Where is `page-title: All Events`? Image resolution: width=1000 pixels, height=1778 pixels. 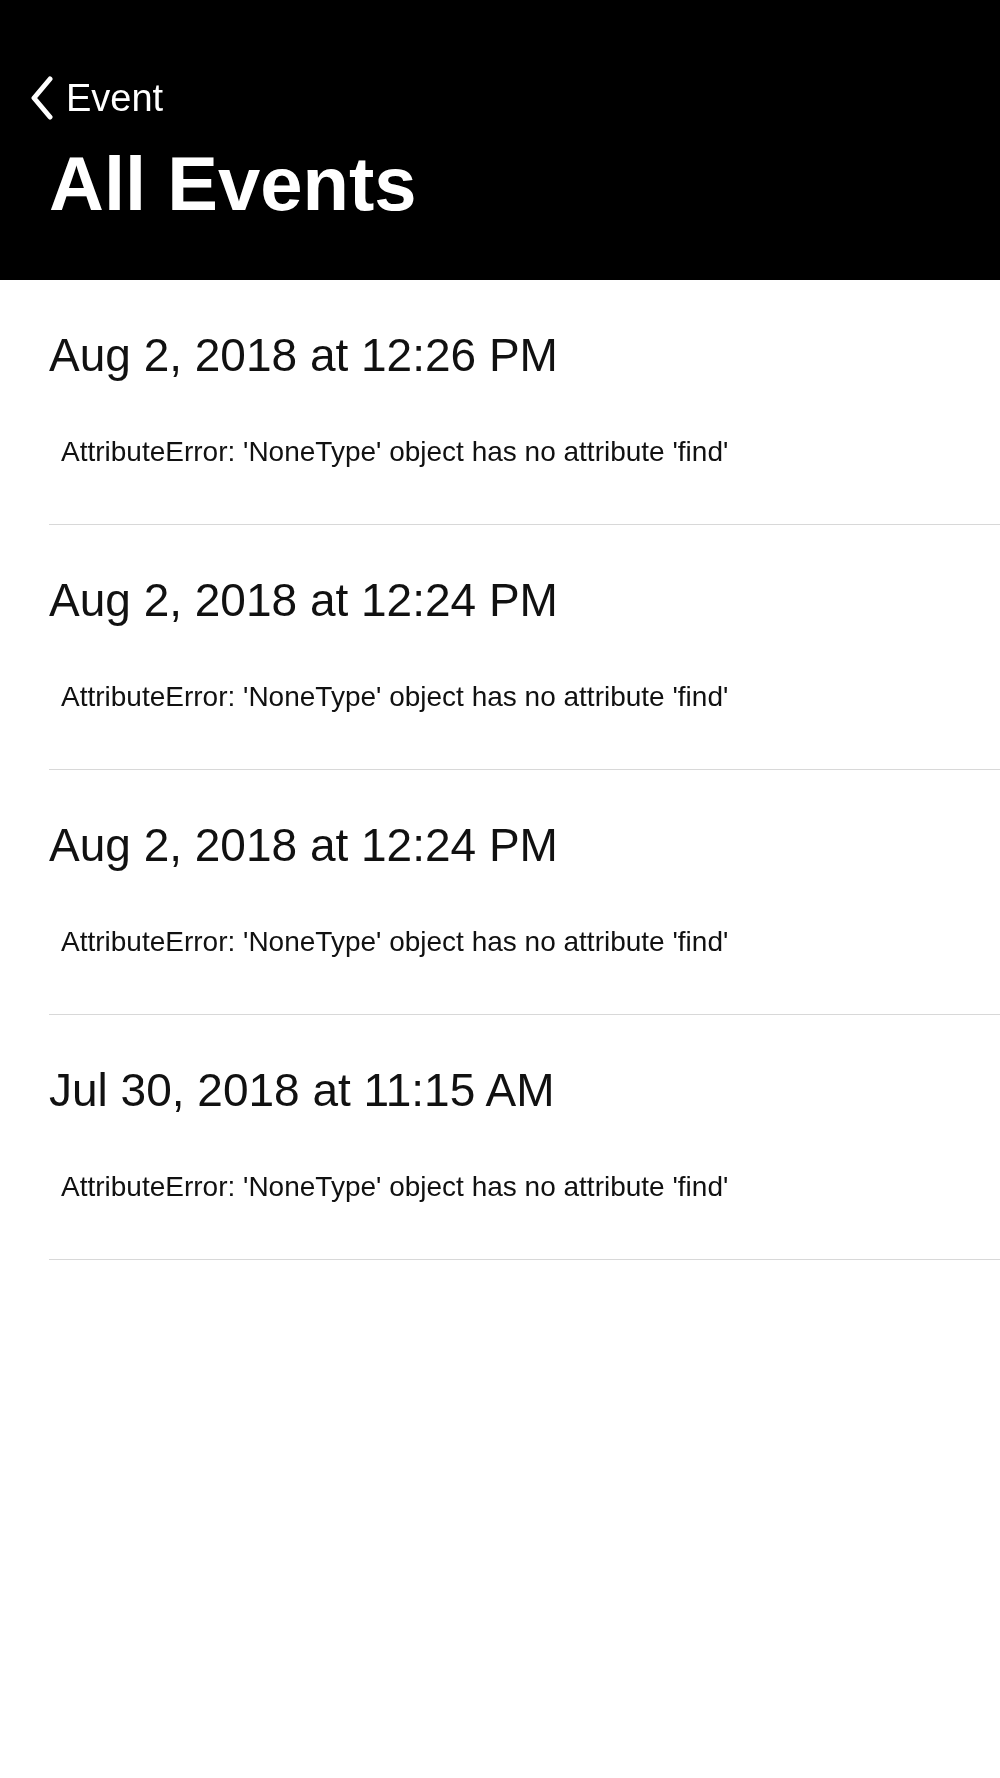
page-title: All Events is located at coordinates (233, 184).